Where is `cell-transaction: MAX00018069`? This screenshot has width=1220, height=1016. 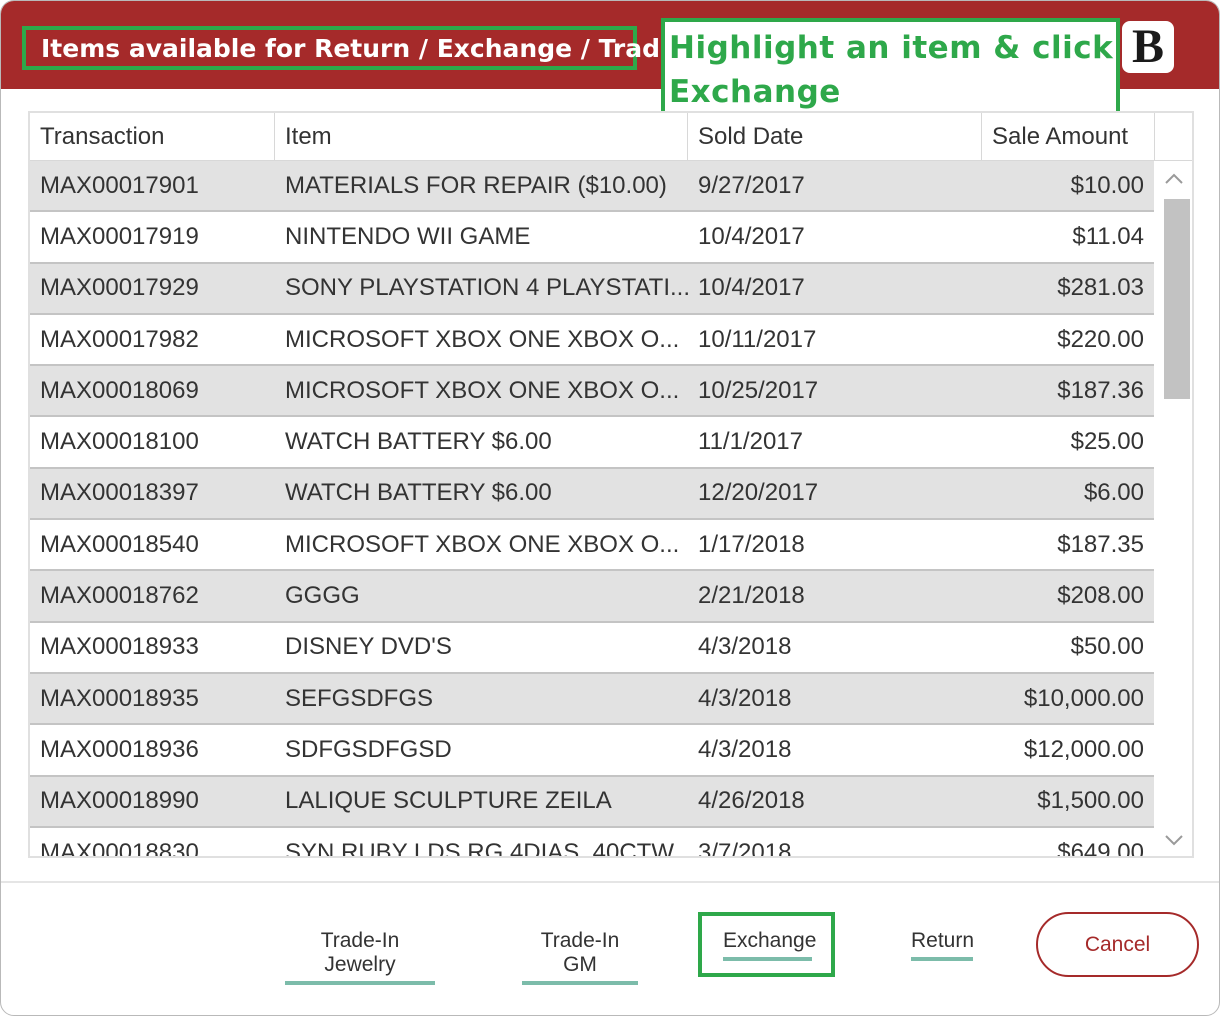
cell-transaction: MAX00018069 is located at coordinates (119, 390).